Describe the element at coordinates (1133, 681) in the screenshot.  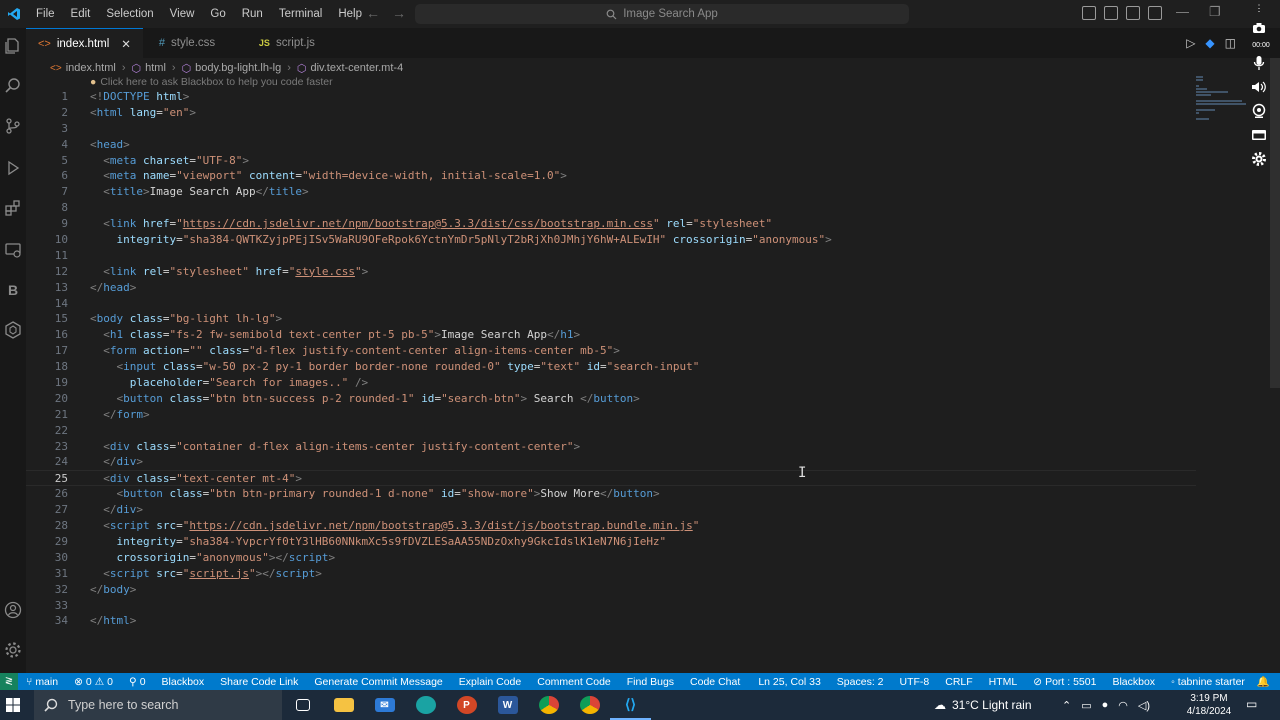
I see `status-blackbox-right: Blackbox` at that location.